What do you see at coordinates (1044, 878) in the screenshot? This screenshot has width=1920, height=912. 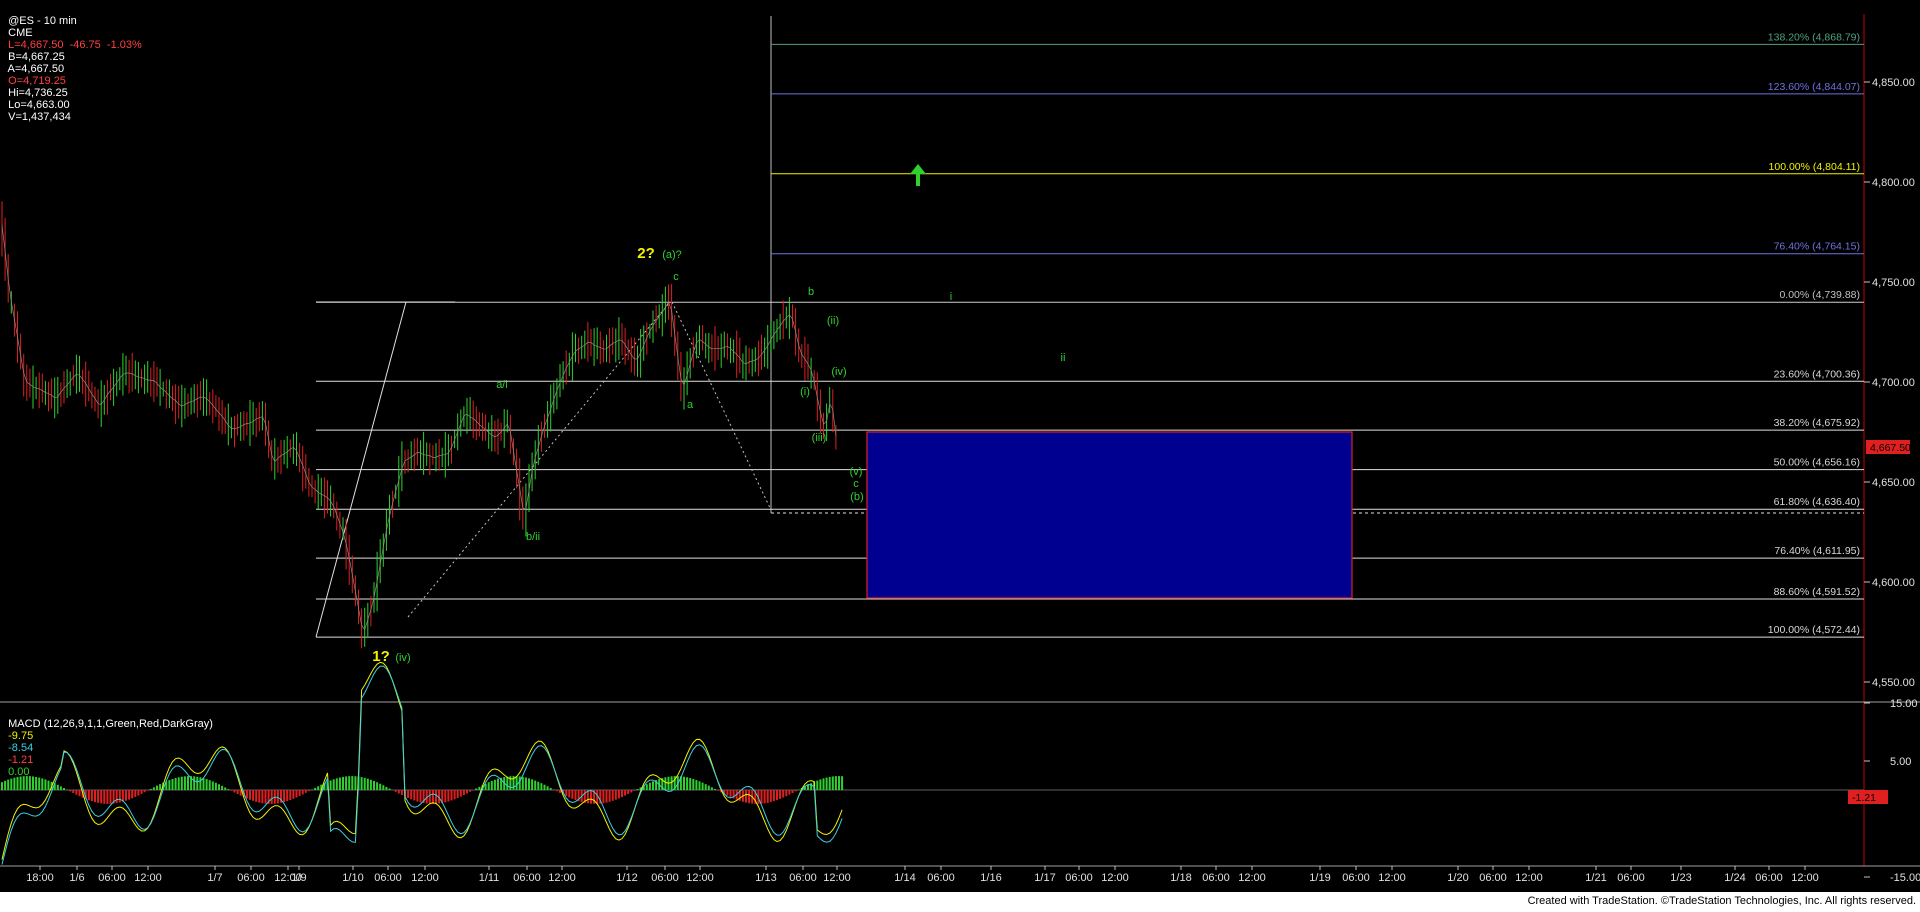 I see `time-tick-label: 1/17` at bounding box center [1044, 878].